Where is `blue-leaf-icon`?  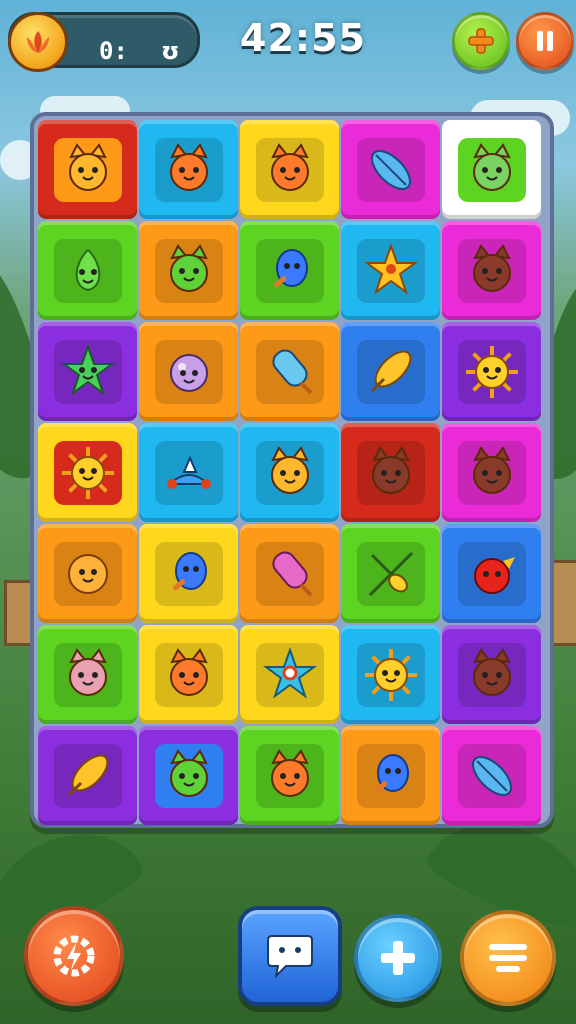
blue-leaf-icon is located at coordinates (390, 169).